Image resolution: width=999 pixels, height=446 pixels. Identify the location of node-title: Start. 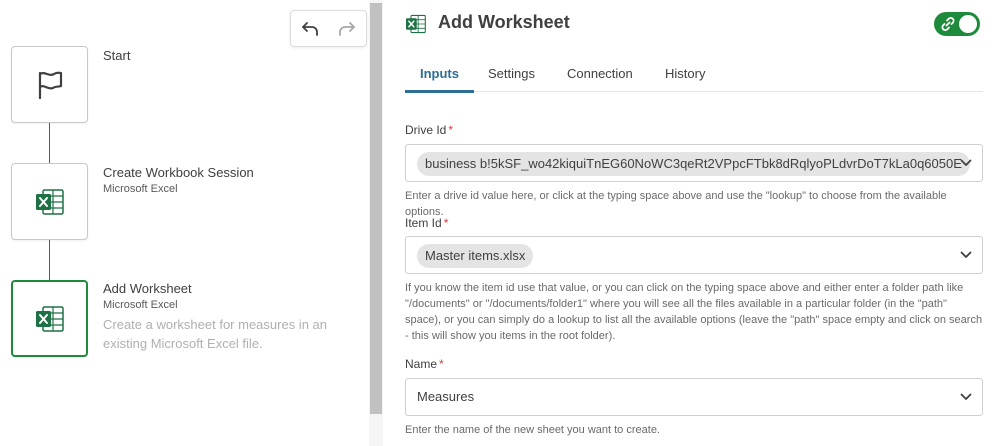
(117, 55).